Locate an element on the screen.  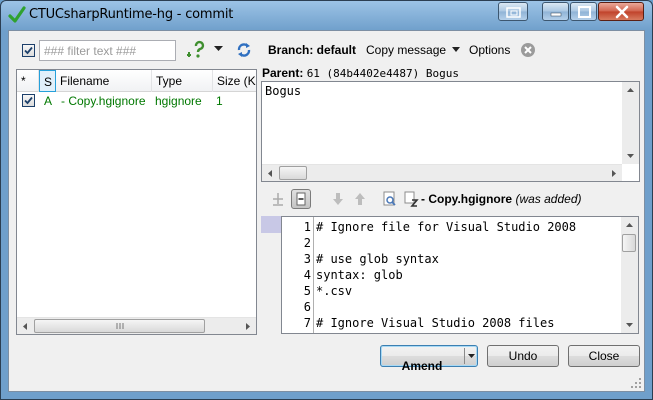
column-header-select: * is located at coordinates (28, 81).